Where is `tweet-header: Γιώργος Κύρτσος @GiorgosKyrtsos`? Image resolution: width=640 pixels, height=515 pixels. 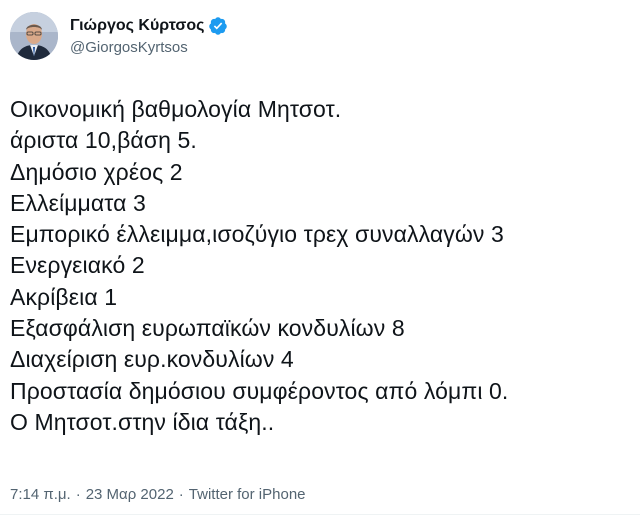 tweet-header: Γιώργος Κύρτσος @GiorgosKyrtsos is located at coordinates (119, 36).